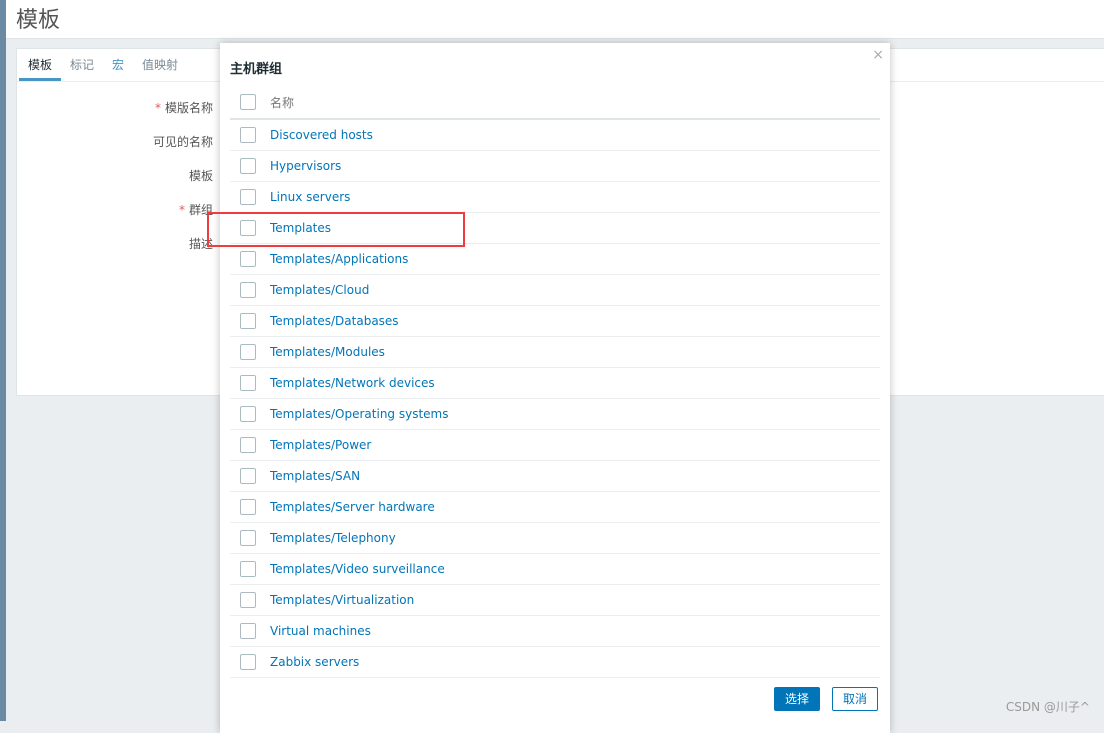 The image size is (1104, 733). What do you see at coordinates (555, 166) in the screenshot?
I see `list-item: Hypervisors` at bounding box center [555, 166].